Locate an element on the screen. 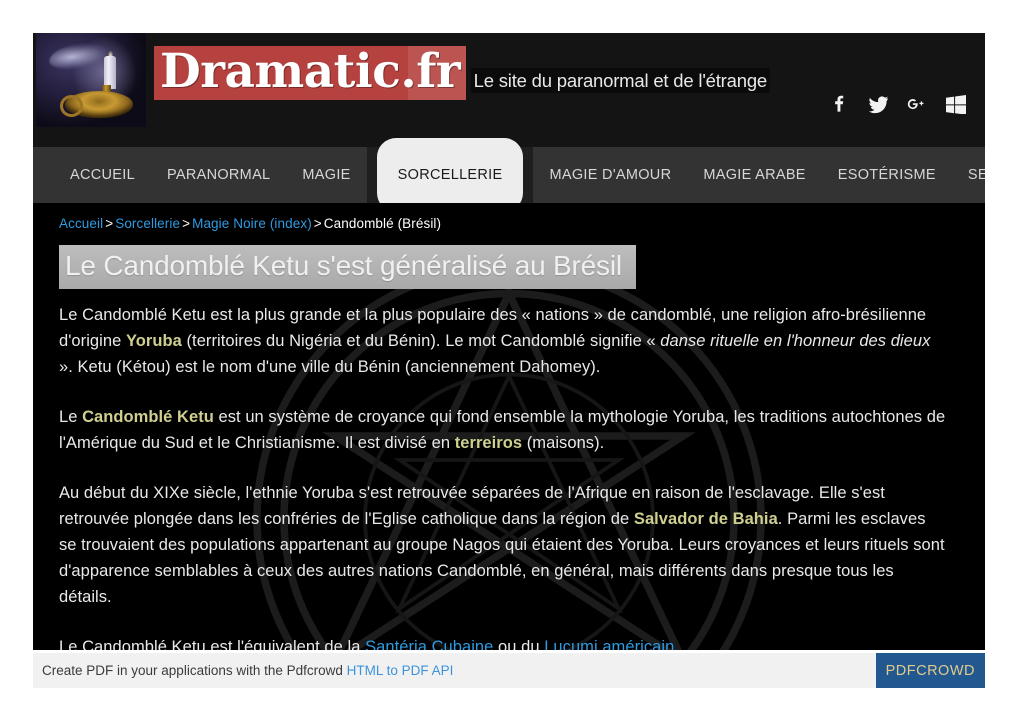 The height and width of the screenshot is (721, 1020). nav-item-magie-damour: MAGIE D'AMOUR is located at coordinates (610, 175).